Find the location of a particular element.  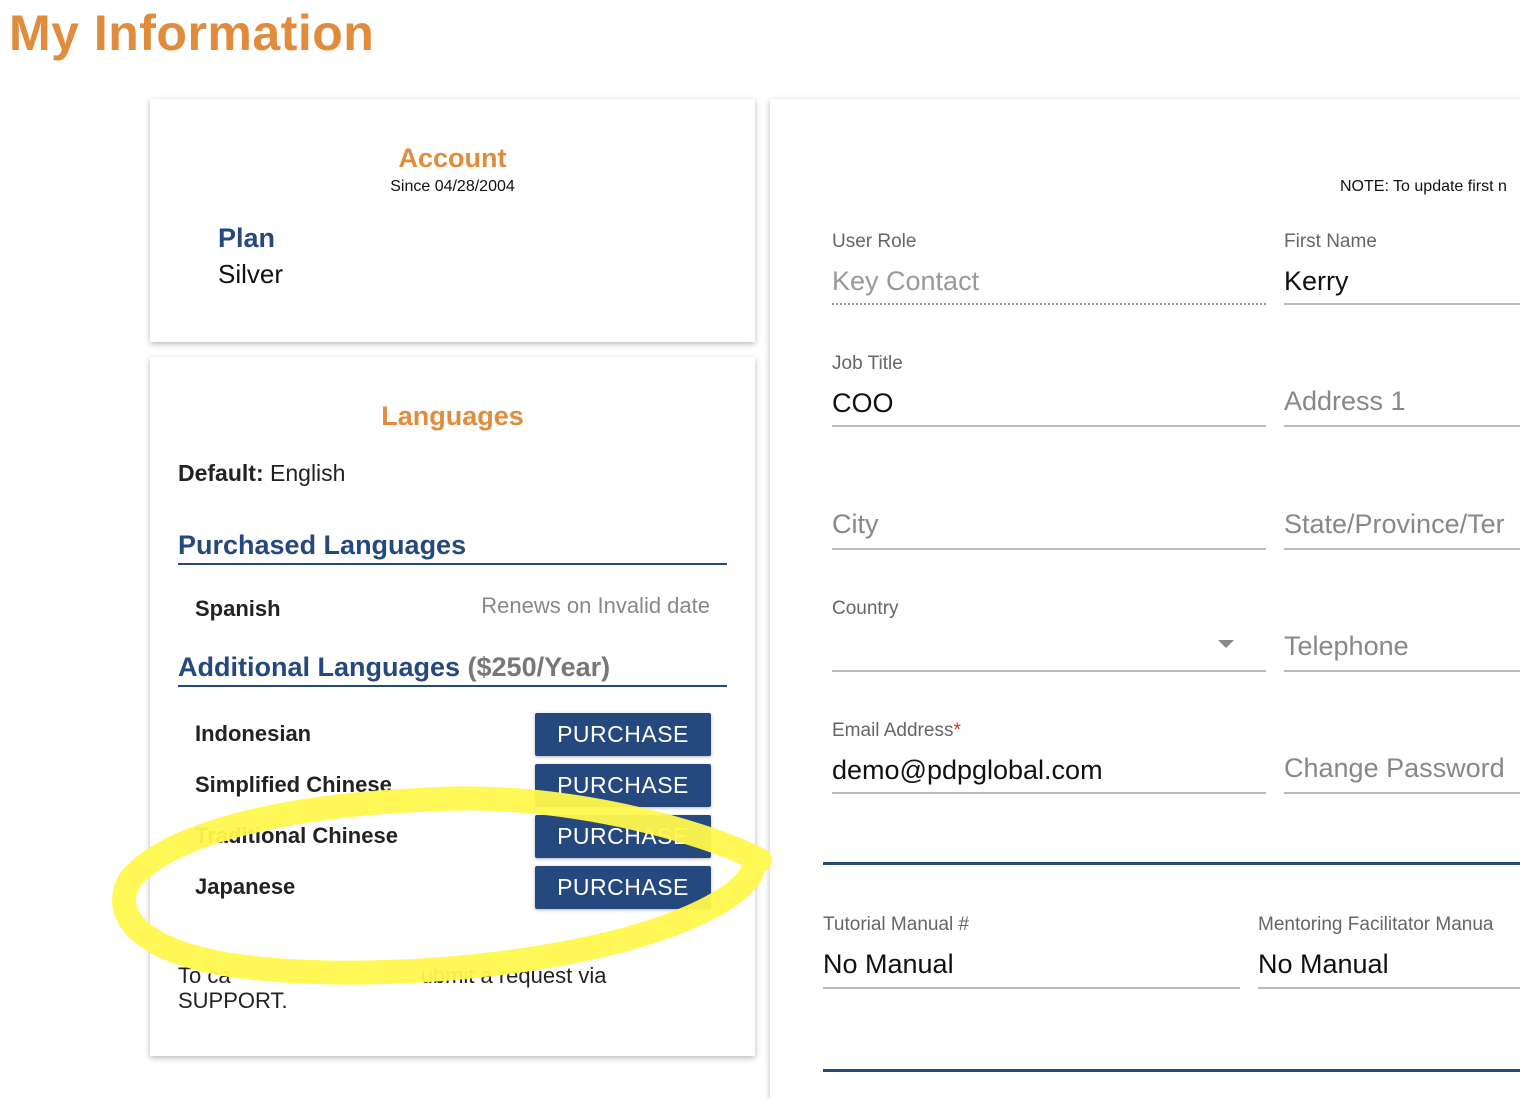

address1-input: Address 1 is located at coordinates (1345, 401).